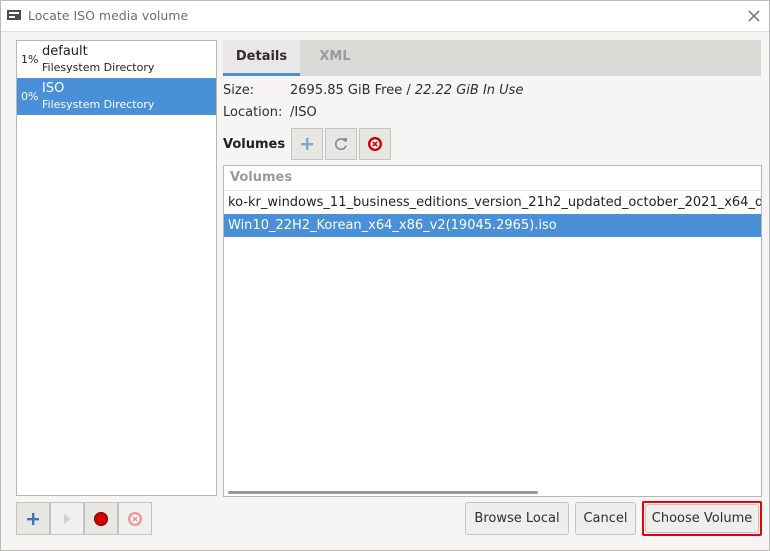 This screenshot has width=770, height=551. Describe the element at coordinates (116, 59) in the screenshot. I see `pool-item-default: 1% default Filesystem Directory` at that location.